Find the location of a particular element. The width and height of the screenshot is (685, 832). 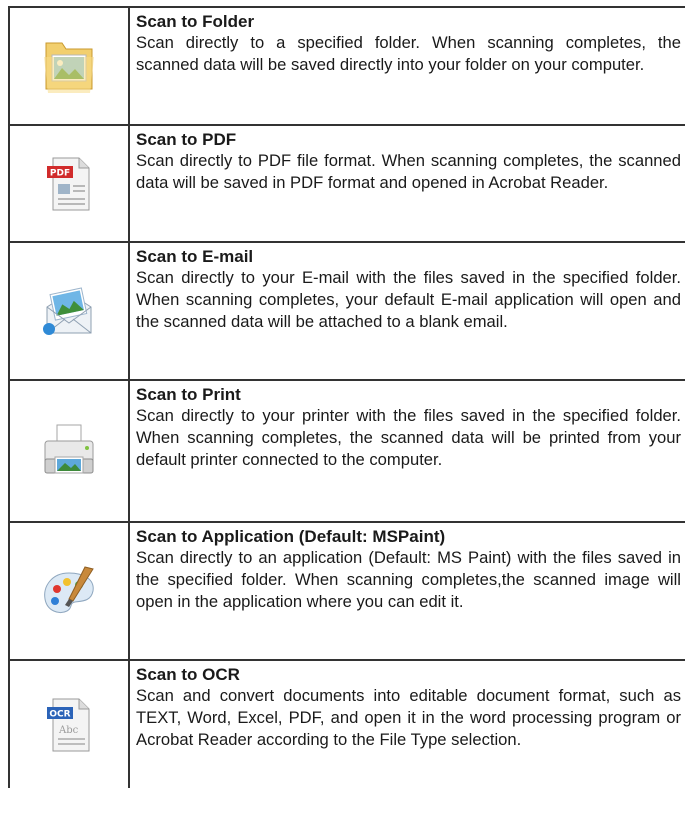

entry-title: Scan to Folder is located at coordinates (195, 21).